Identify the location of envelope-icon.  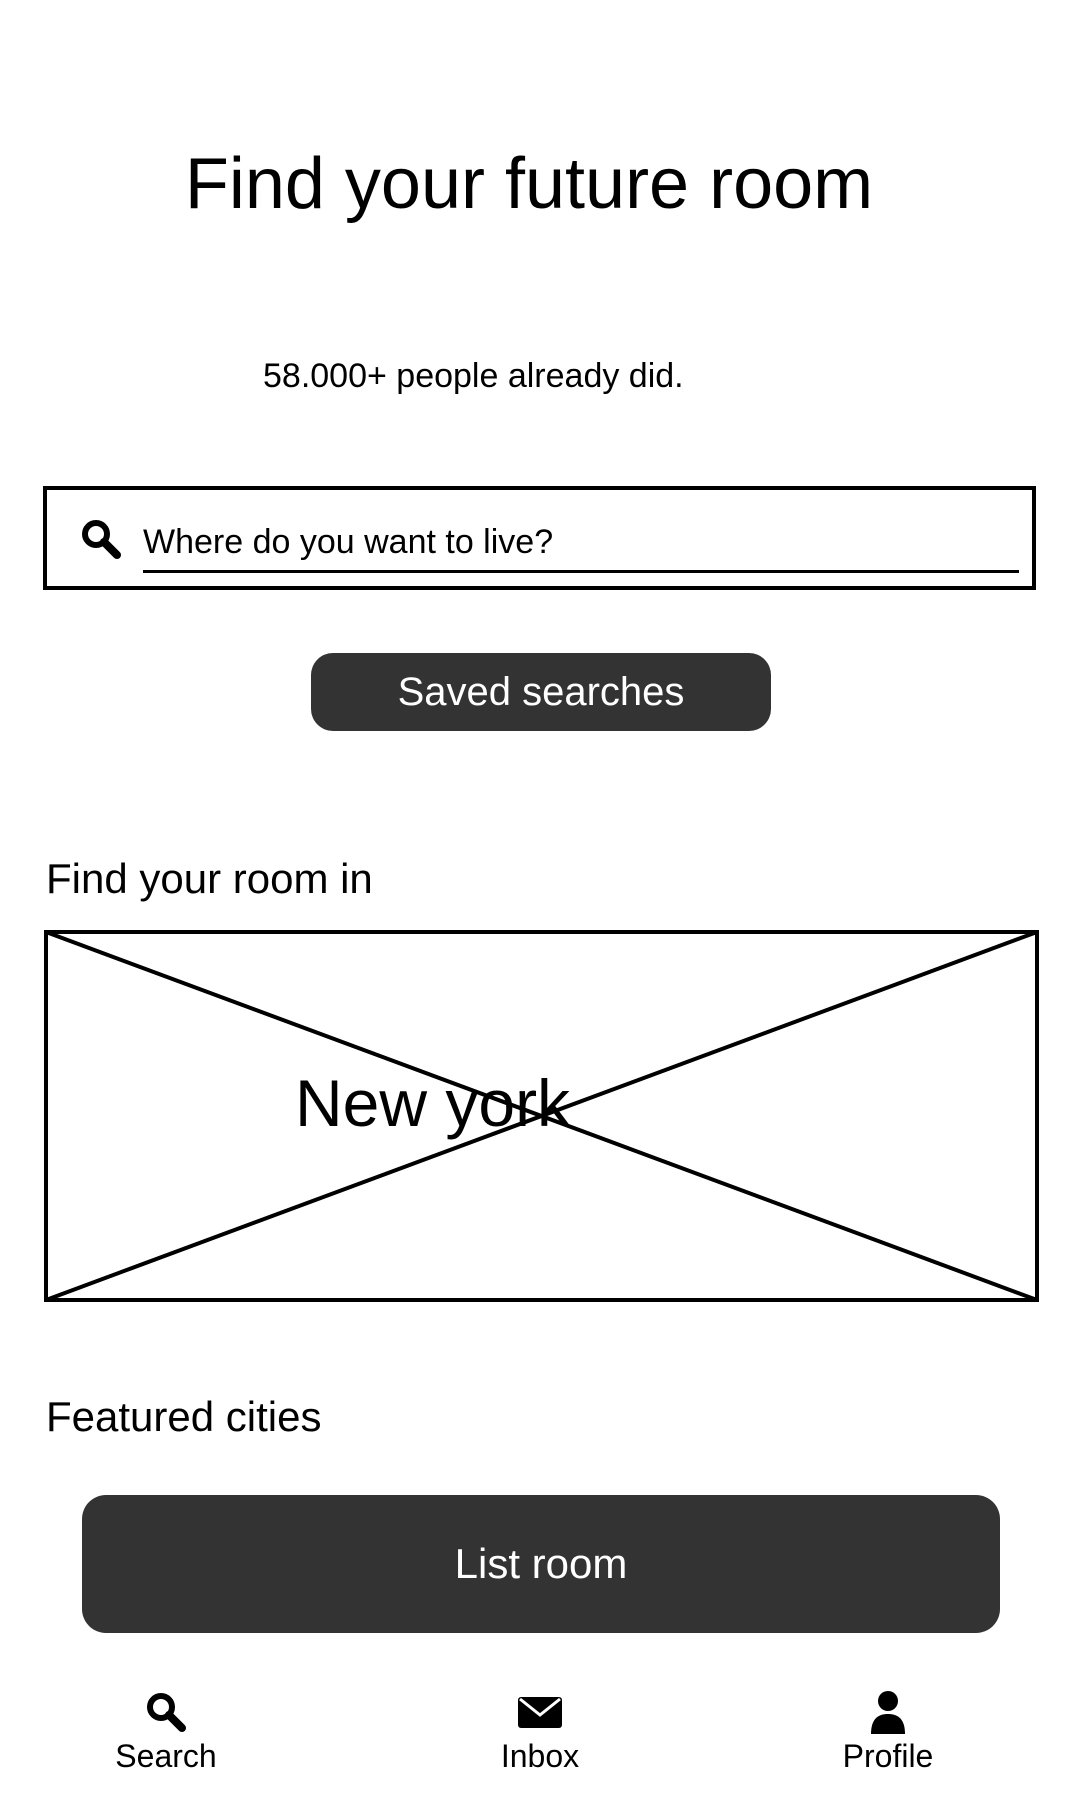
(540, 1712).